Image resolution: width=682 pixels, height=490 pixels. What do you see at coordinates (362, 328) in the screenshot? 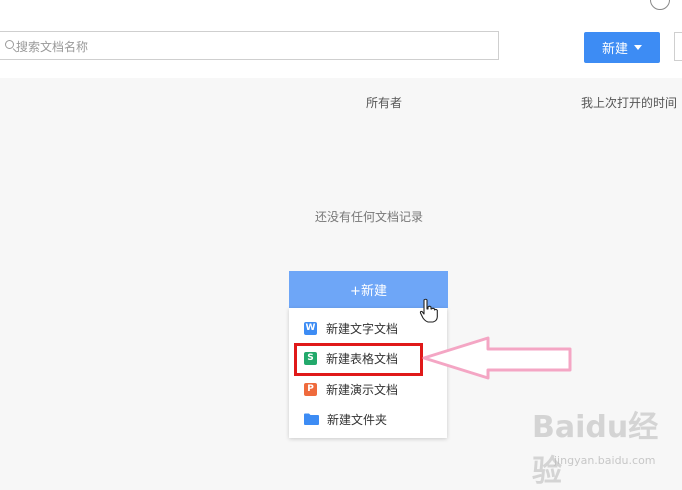
I see `menu-item-label: 新建文字文档` at bounding box center [362, 328].